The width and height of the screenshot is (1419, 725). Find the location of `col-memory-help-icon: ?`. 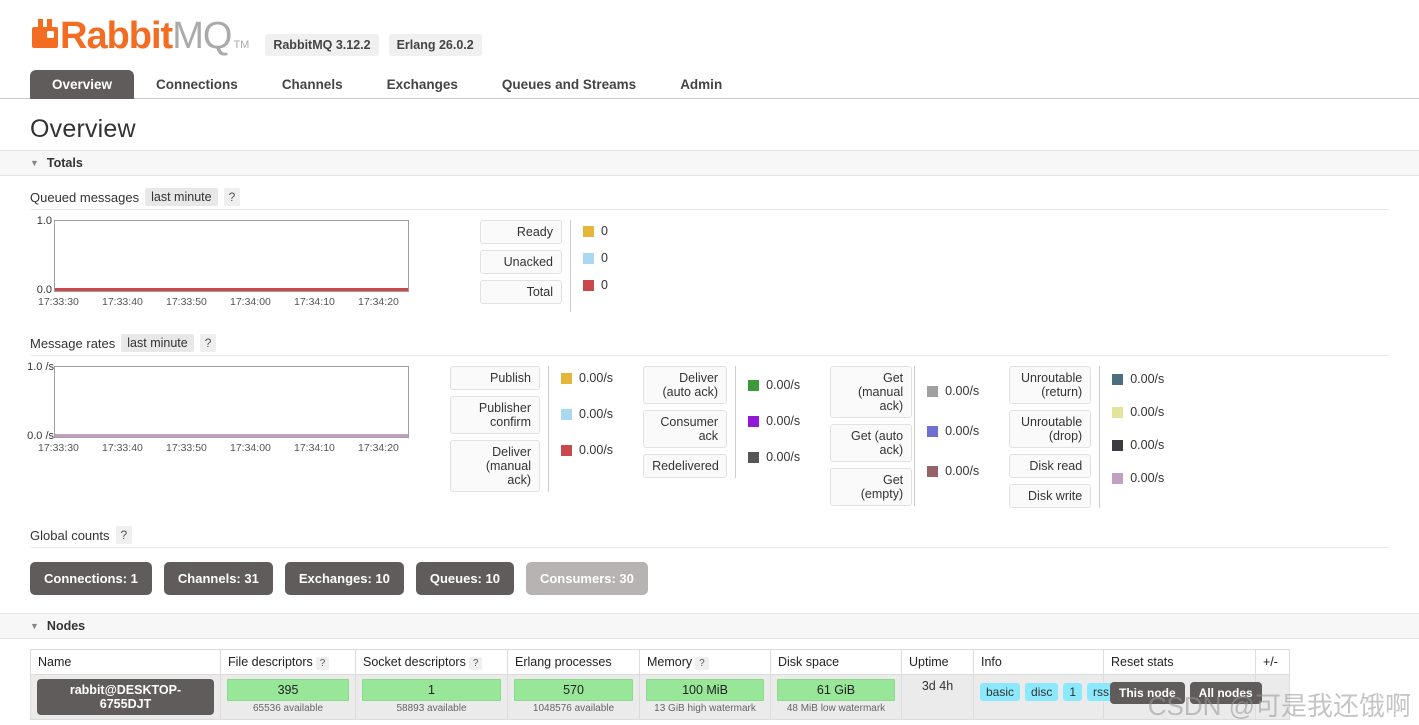

col-memory-help-icon: ? is located at coordinates (702, 663).